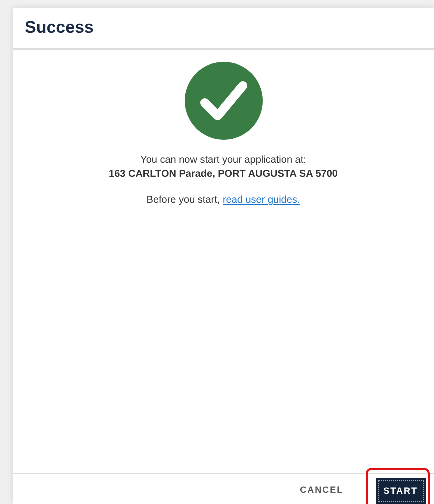 Image resolution: width=434 pixels, height=504 pixels. Describe the element at coordinates (322, 490) in the screenshot. I see `cancel-button: CANCEL` at that location.